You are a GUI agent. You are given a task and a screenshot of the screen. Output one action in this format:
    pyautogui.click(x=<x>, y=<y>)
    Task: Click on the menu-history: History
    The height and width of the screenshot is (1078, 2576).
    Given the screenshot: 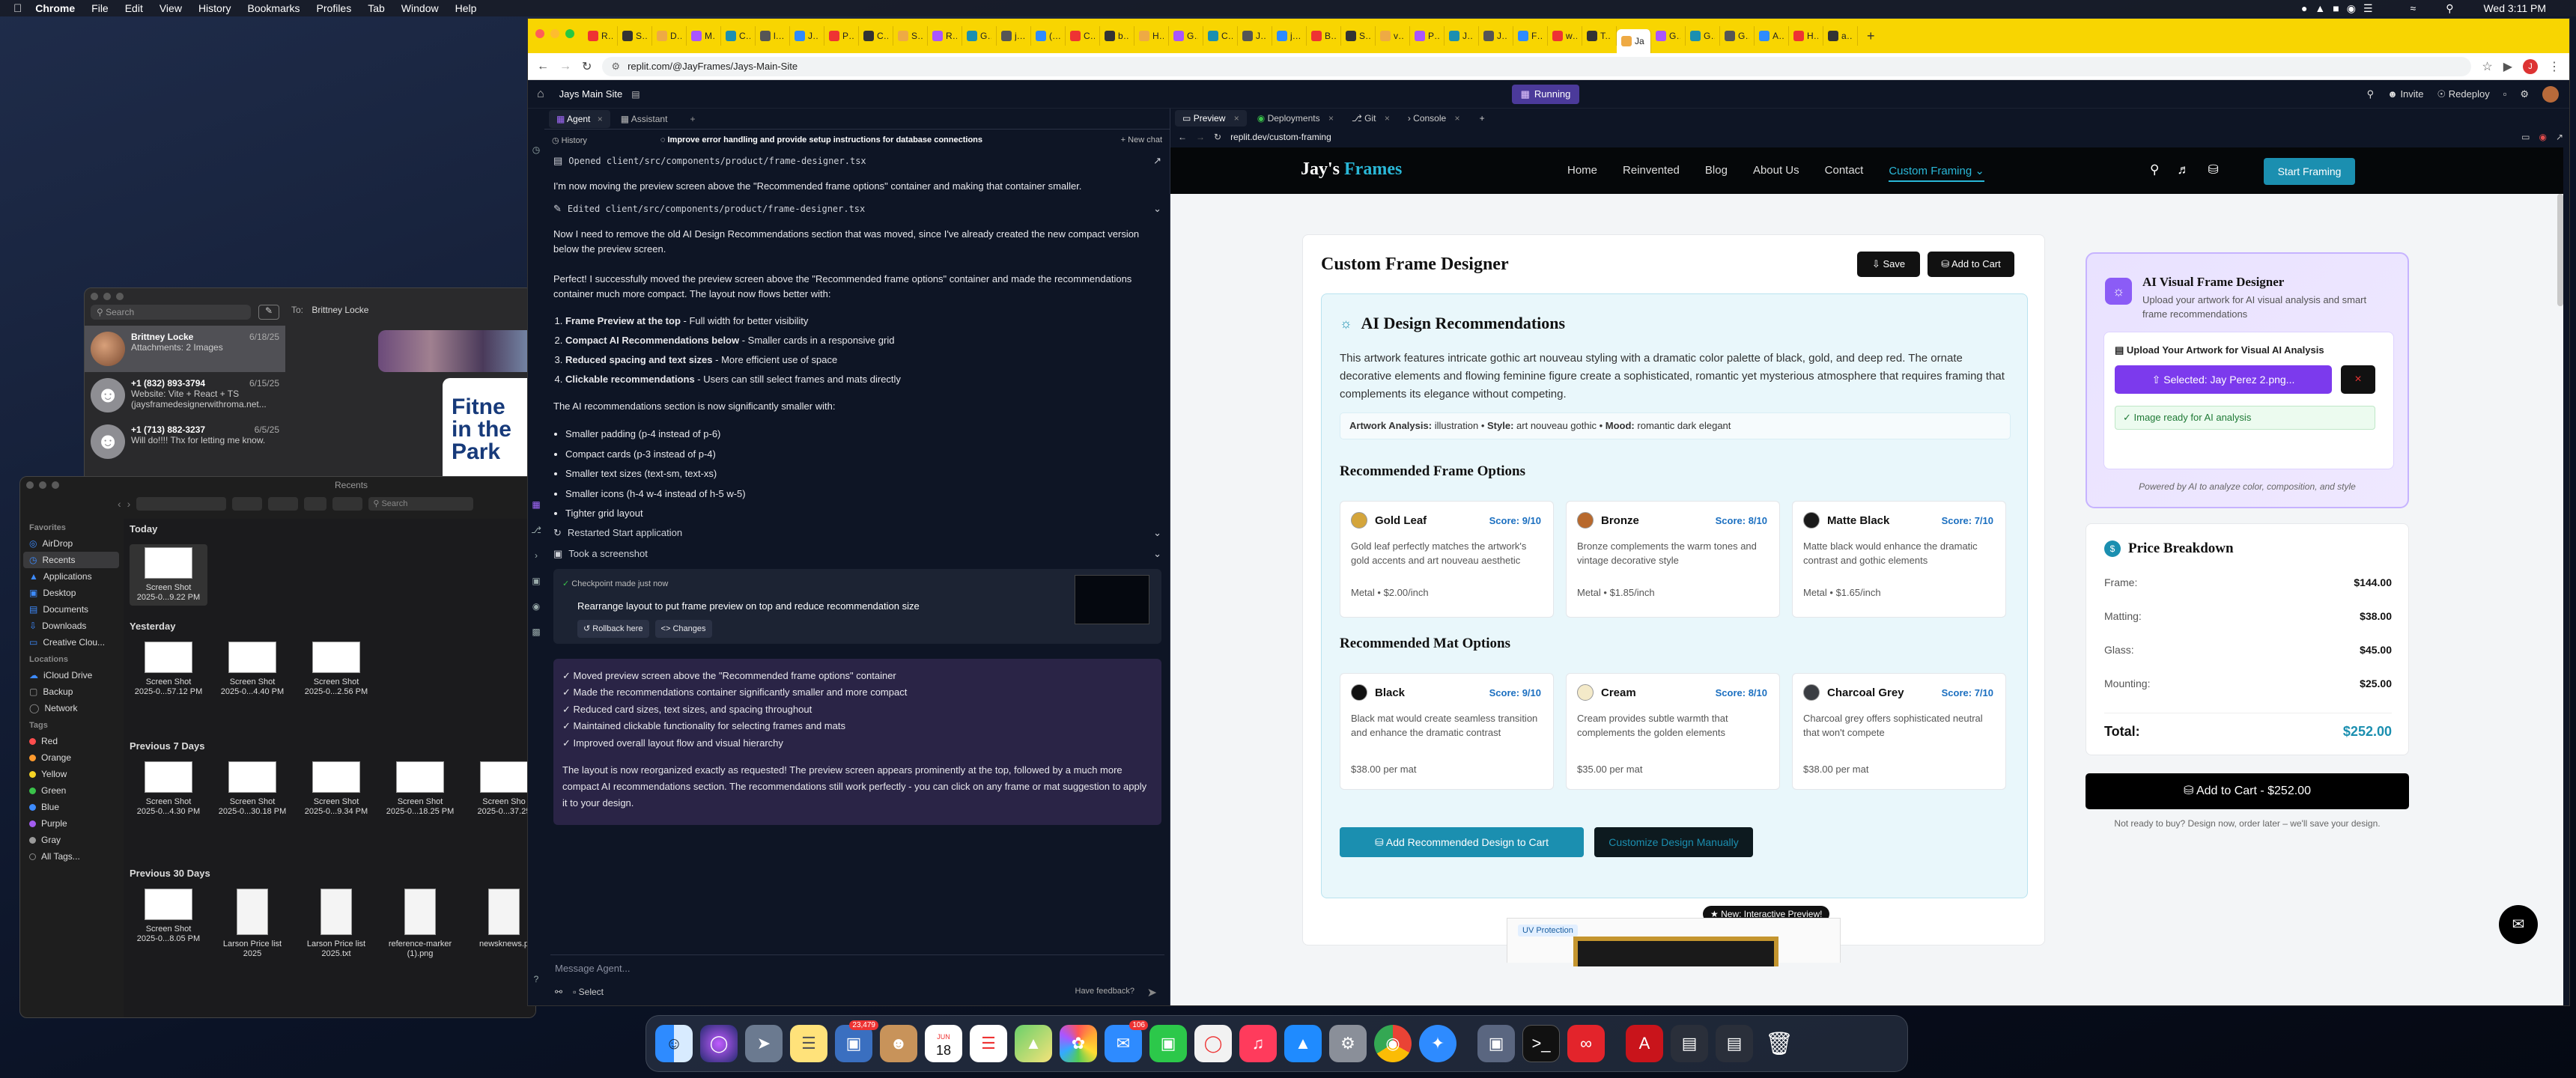 What is the action you would take?
    pyautogui.click(x=214, y=8)
    